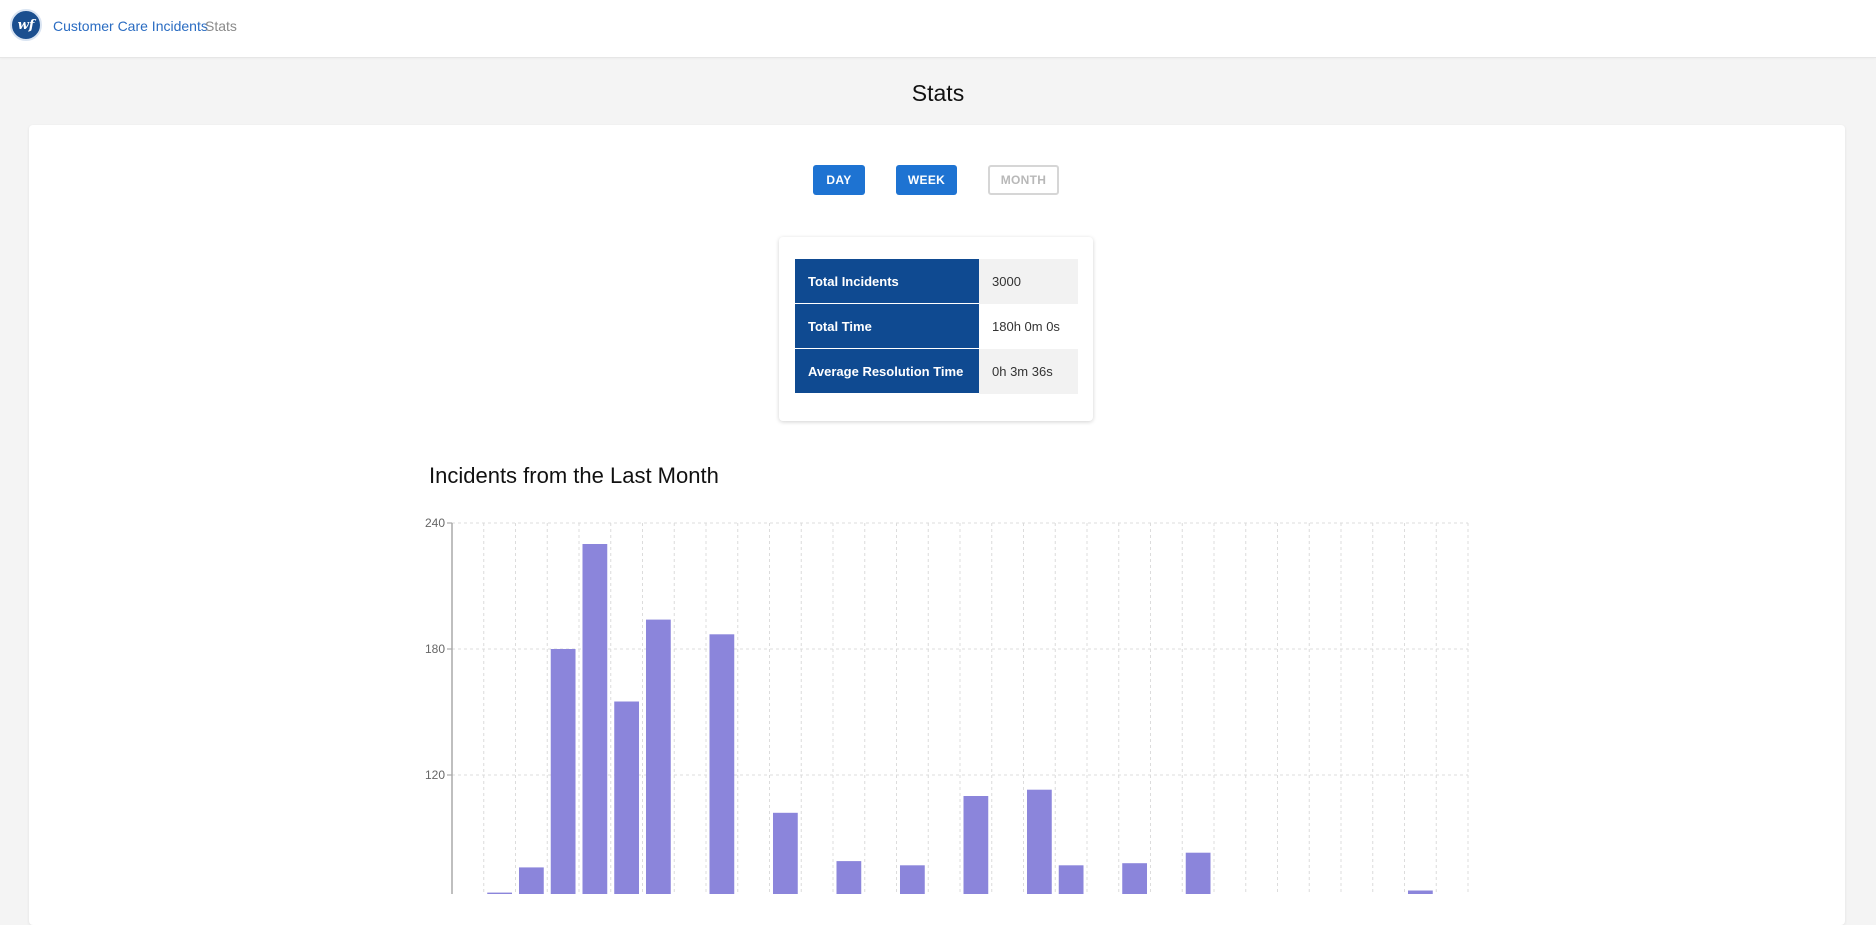  Describe the element at coordinates (839, 180) in the screenshot. I see `day-button: DAY` at that location.